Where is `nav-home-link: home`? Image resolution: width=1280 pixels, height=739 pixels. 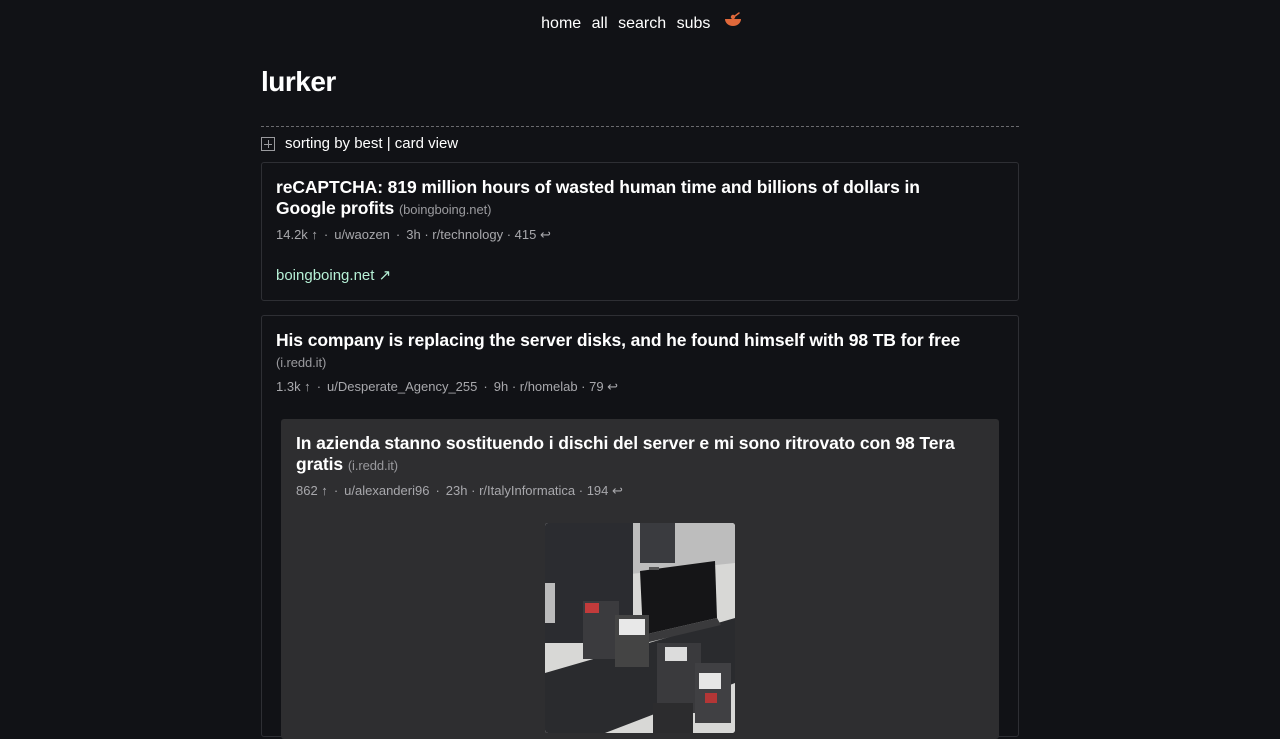
nav-home-link: home is located at coordinates (561, 23).